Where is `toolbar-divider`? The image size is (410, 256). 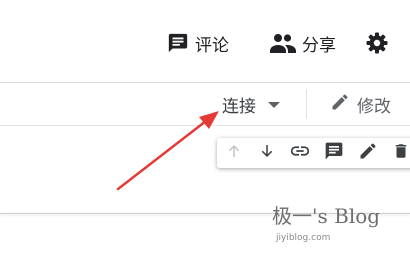 toolbar-divider is located at coordinates (306, 104).